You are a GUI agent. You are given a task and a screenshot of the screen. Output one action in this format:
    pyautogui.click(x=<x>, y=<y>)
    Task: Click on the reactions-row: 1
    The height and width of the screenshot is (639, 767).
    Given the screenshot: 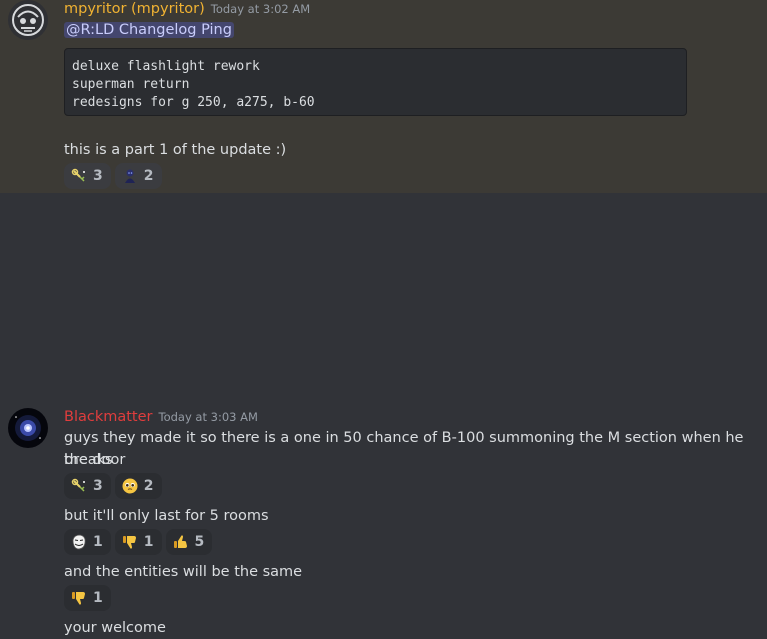 What is the action you would take?
    pyautogui.click(x=87, y=598)
    